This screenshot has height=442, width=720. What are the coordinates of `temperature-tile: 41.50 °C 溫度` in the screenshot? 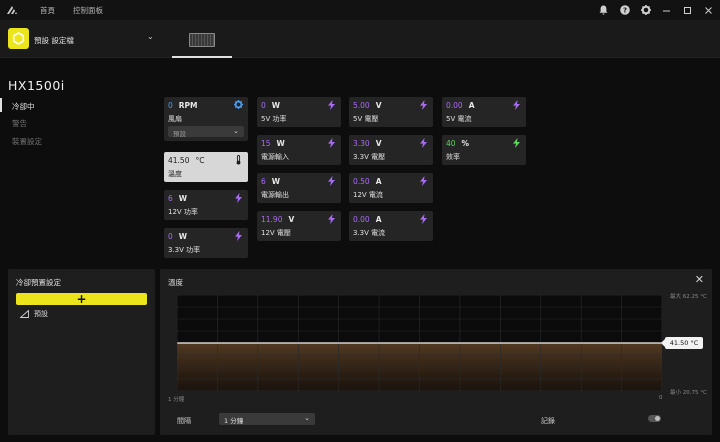 It's located at (206, 167).